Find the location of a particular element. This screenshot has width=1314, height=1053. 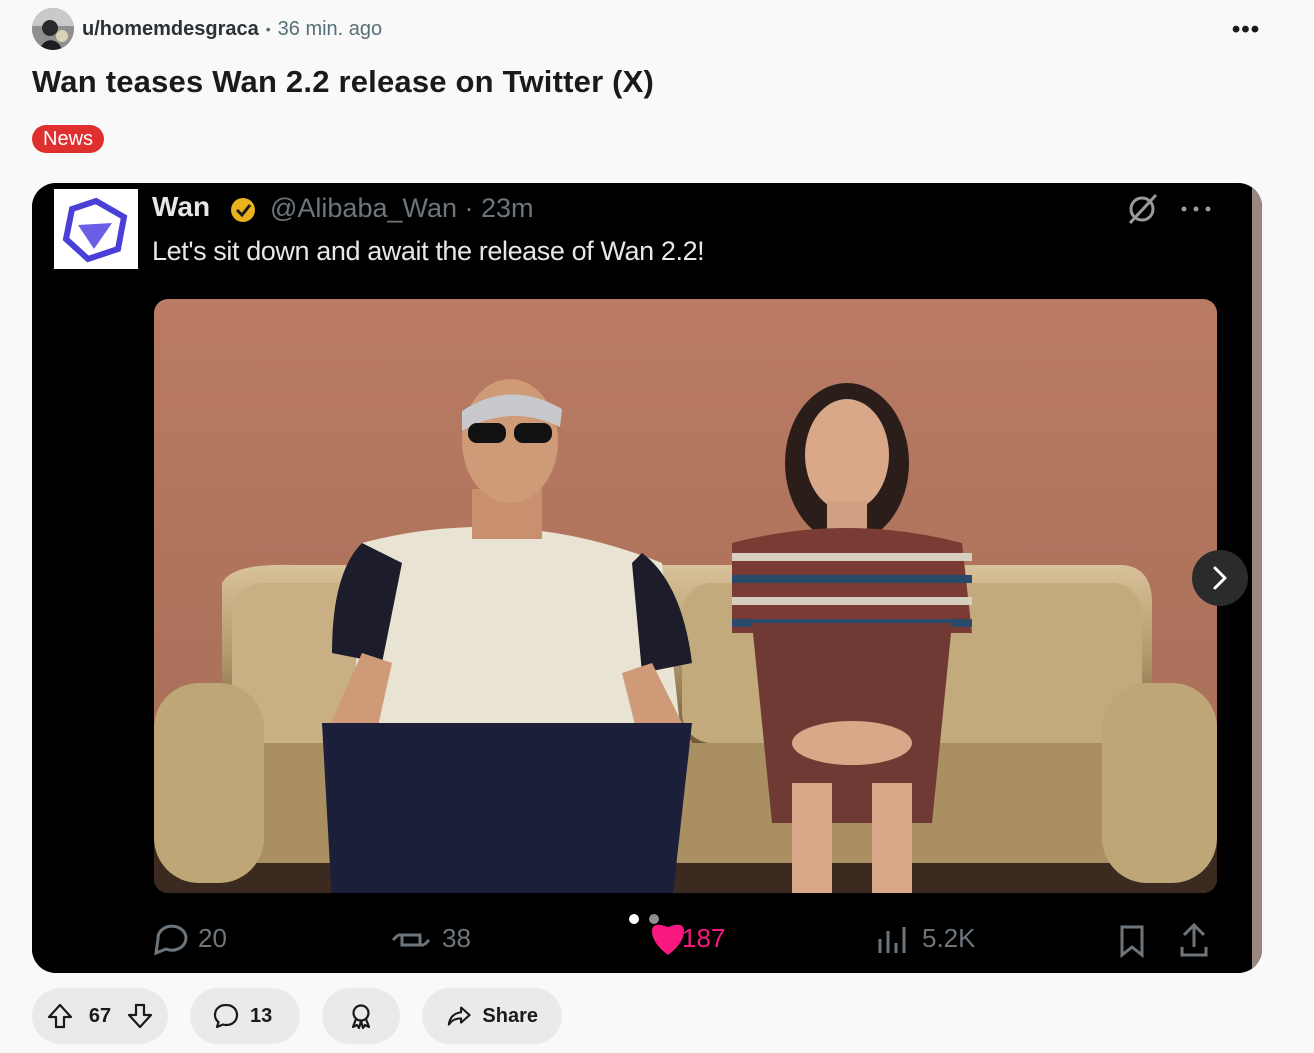

flair-badge: News is located at coordinates (68, 139).